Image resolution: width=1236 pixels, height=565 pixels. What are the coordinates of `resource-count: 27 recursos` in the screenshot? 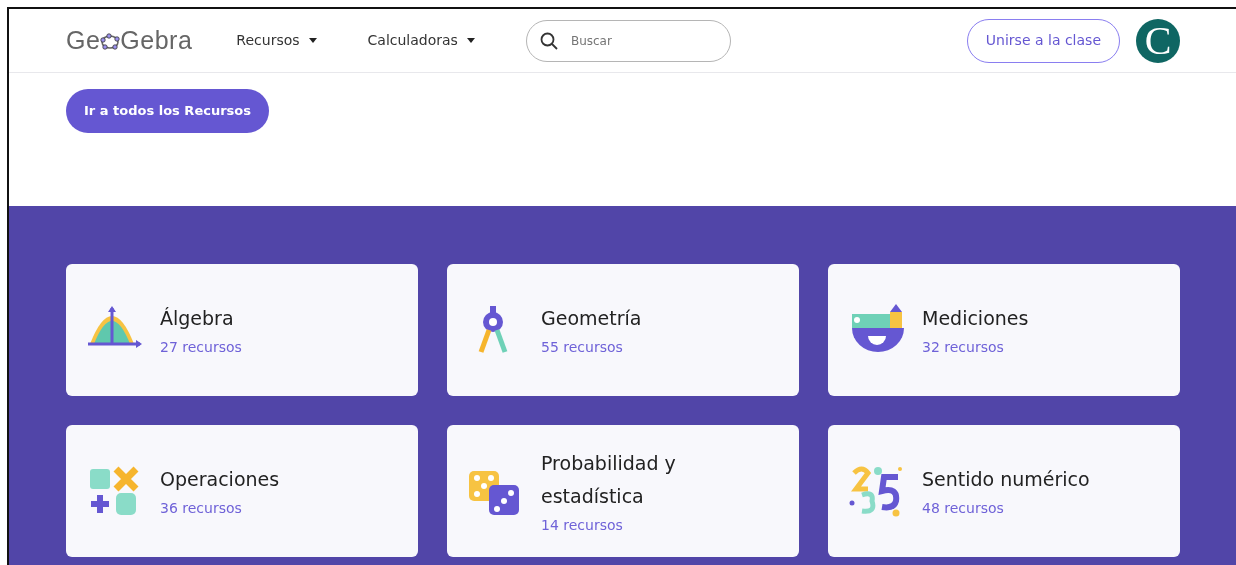 It's located at (201, 347).